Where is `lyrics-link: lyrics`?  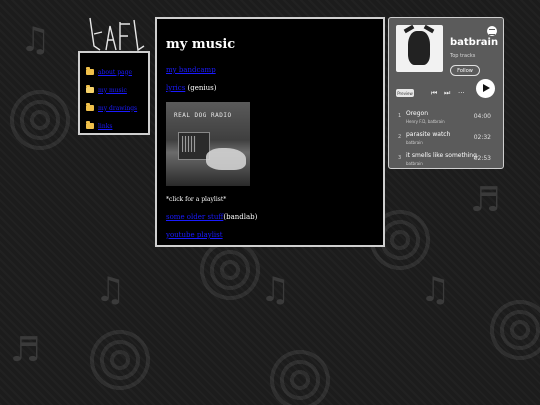
lyrics-link: lyrics is located at coordinates (175, 88).